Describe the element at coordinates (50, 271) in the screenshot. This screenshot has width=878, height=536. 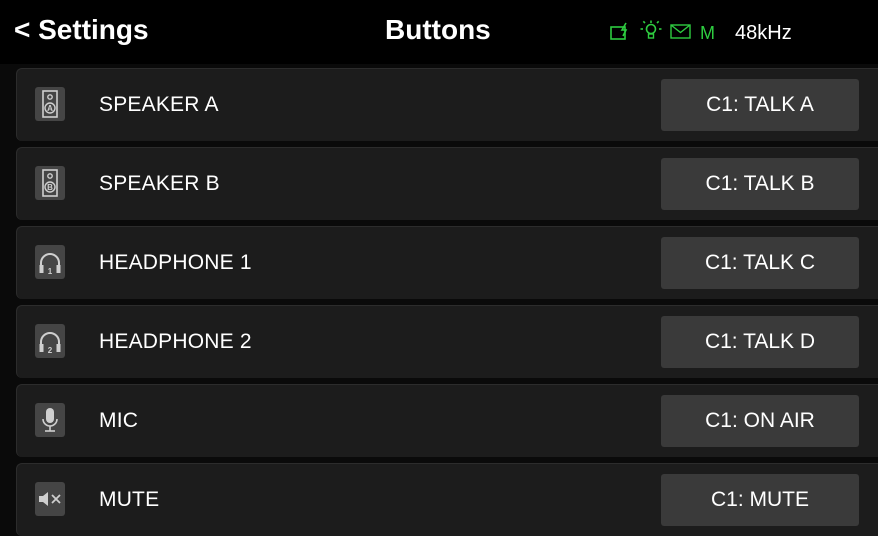
I see `svg-text: 1` at that location.